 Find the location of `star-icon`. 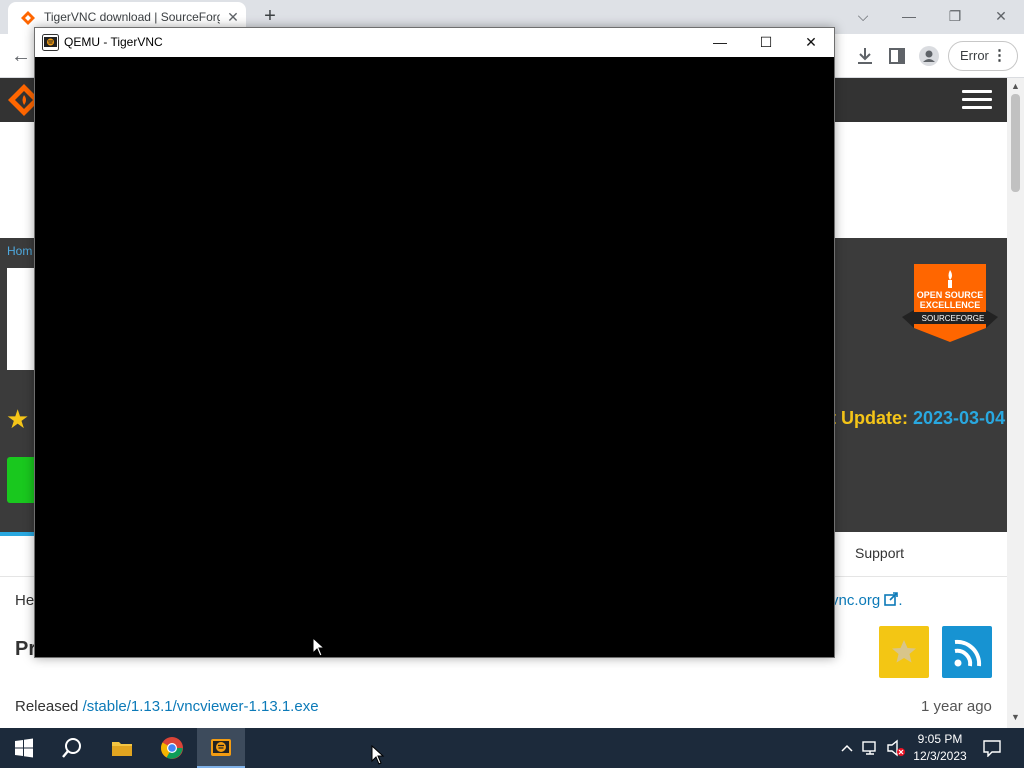

star-icon is located at coordinates (904, 651).